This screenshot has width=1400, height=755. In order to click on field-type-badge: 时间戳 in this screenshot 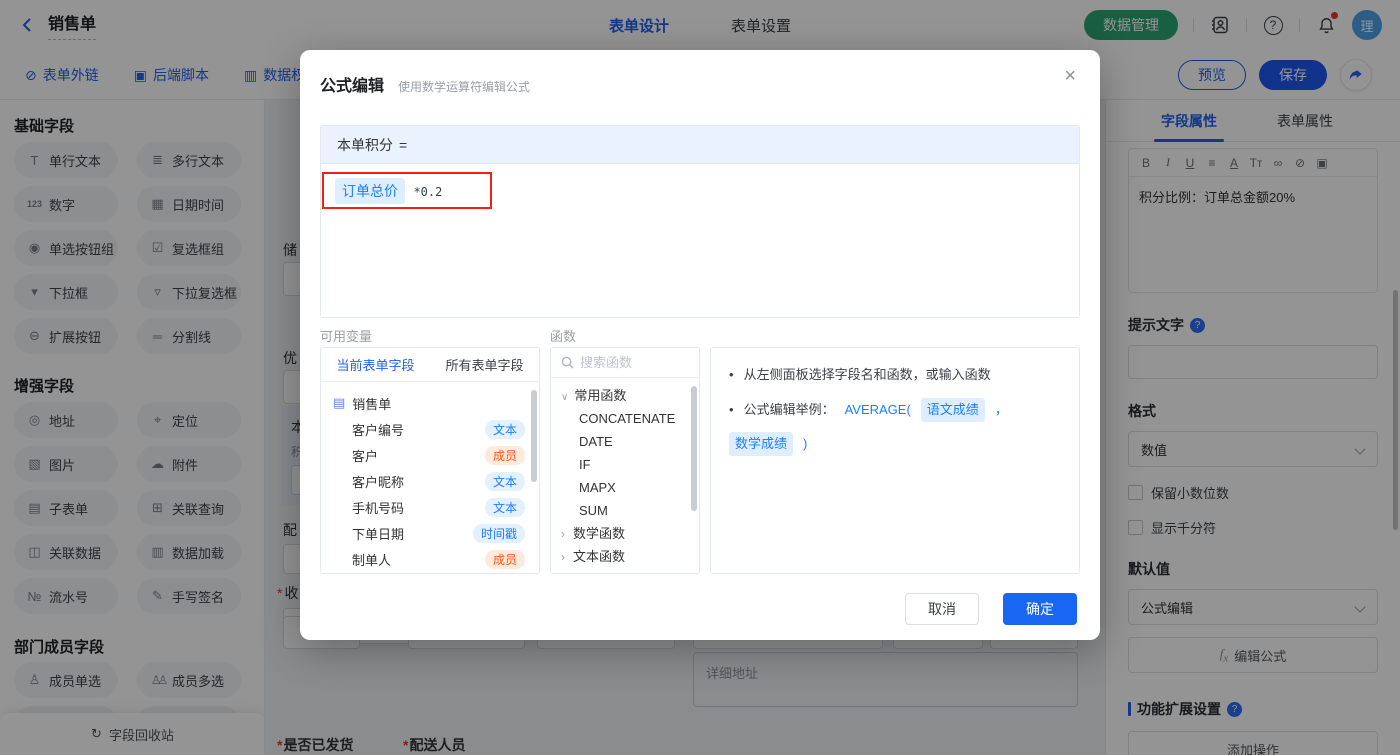, I will do `click(498, 533)`.